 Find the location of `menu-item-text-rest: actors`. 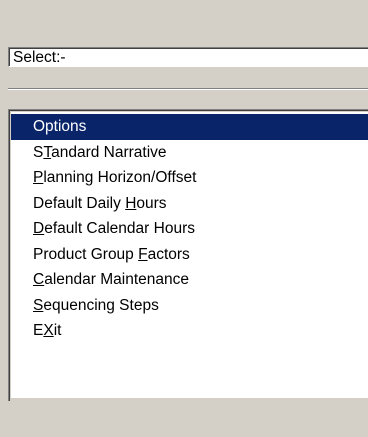

menu-item-text-rest: actors is located at coordinates (168, 254).